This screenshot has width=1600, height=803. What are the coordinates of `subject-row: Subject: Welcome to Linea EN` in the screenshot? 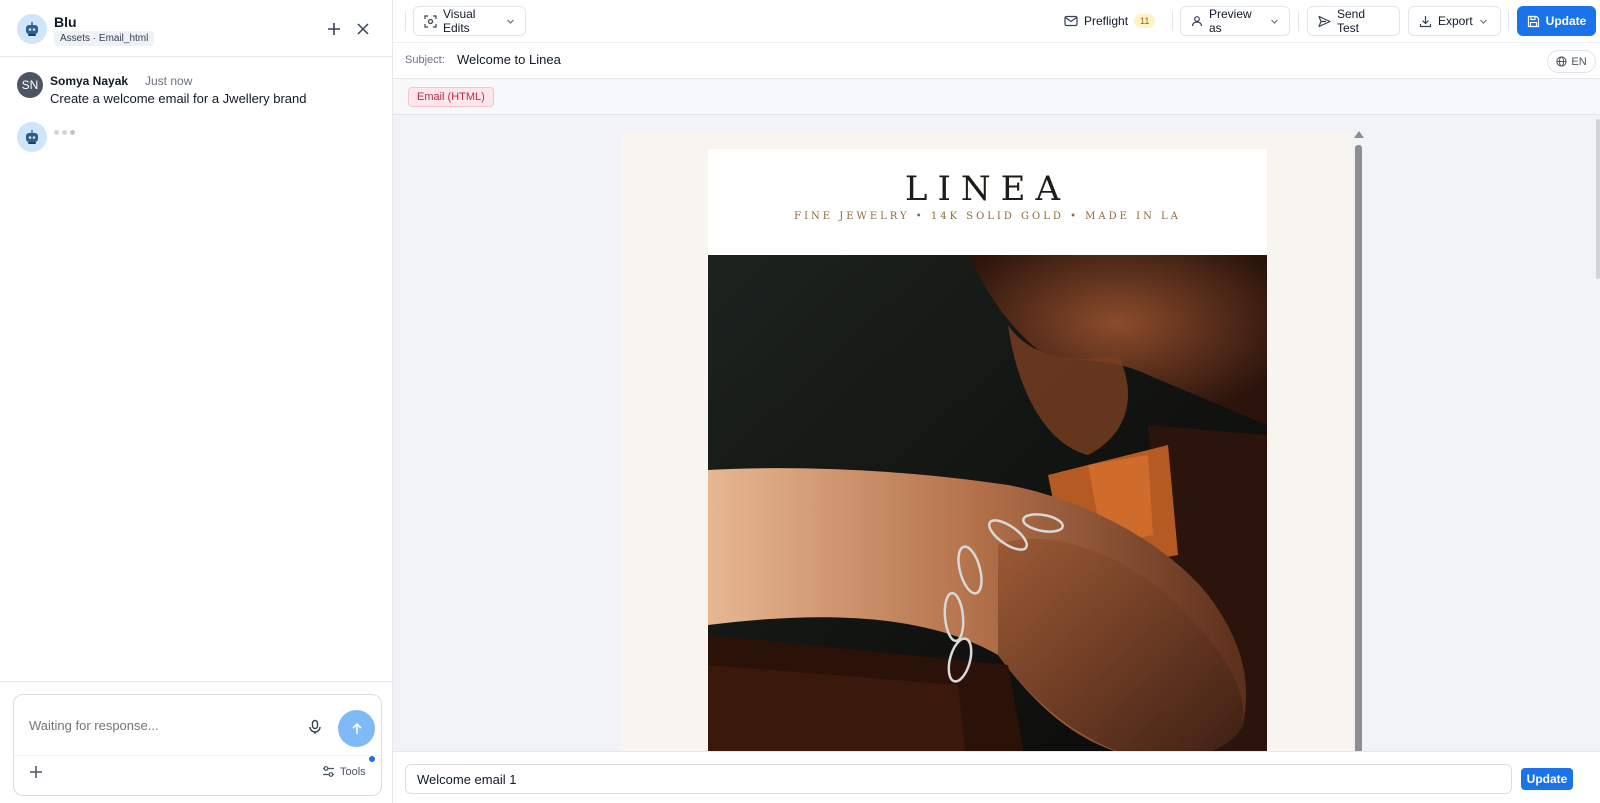 It's located at (996, 61).